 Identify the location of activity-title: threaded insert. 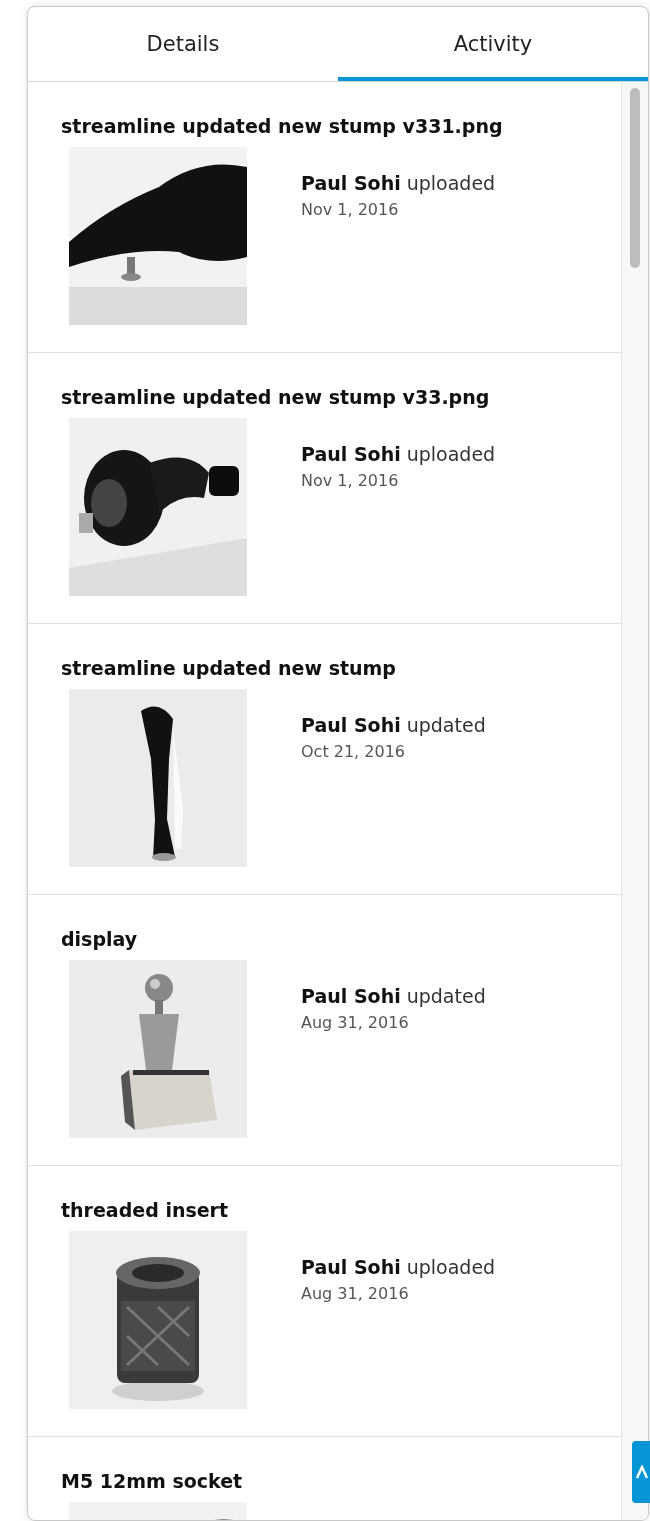
(341, 1210).